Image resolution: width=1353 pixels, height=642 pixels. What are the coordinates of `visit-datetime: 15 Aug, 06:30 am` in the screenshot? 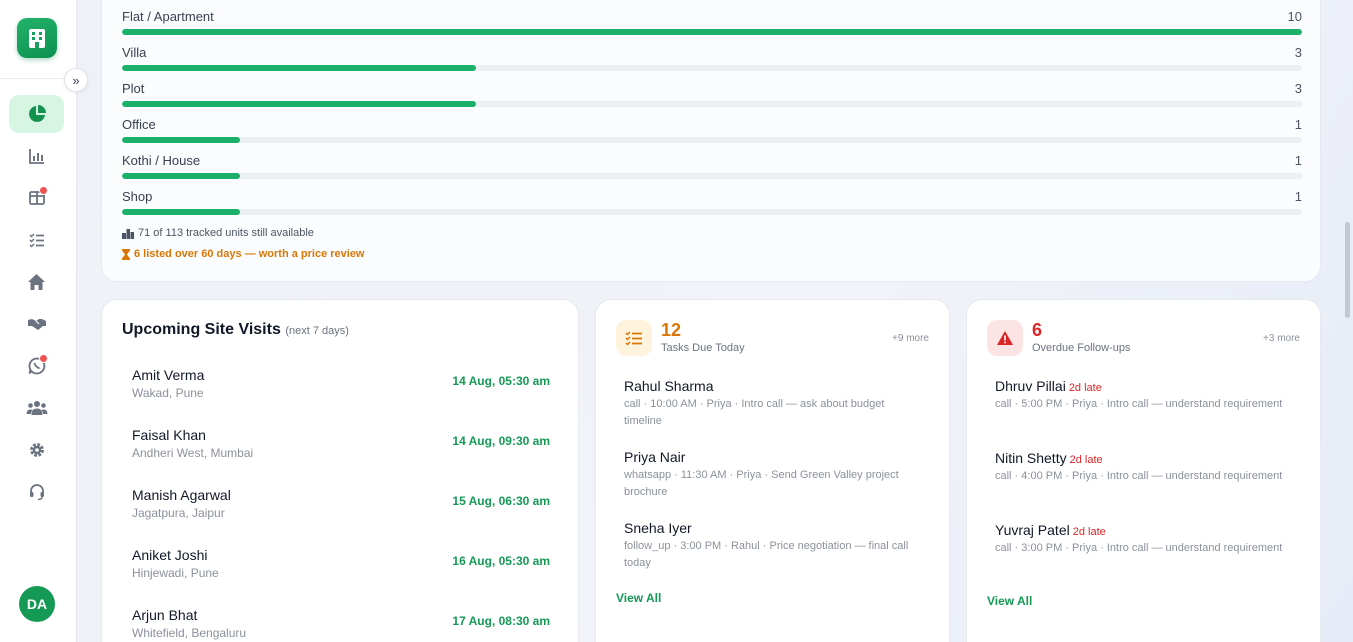 It's located at (501, 501).